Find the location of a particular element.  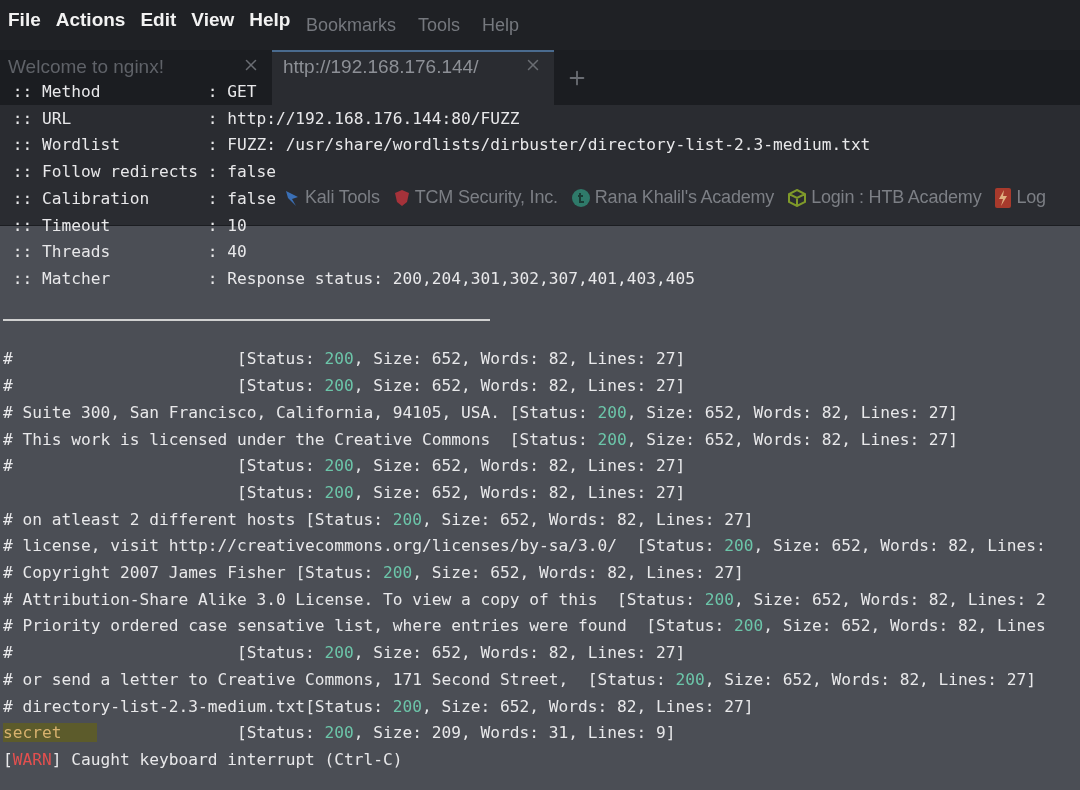

browser-menu-item: Help is located at coordinates (501, 25).